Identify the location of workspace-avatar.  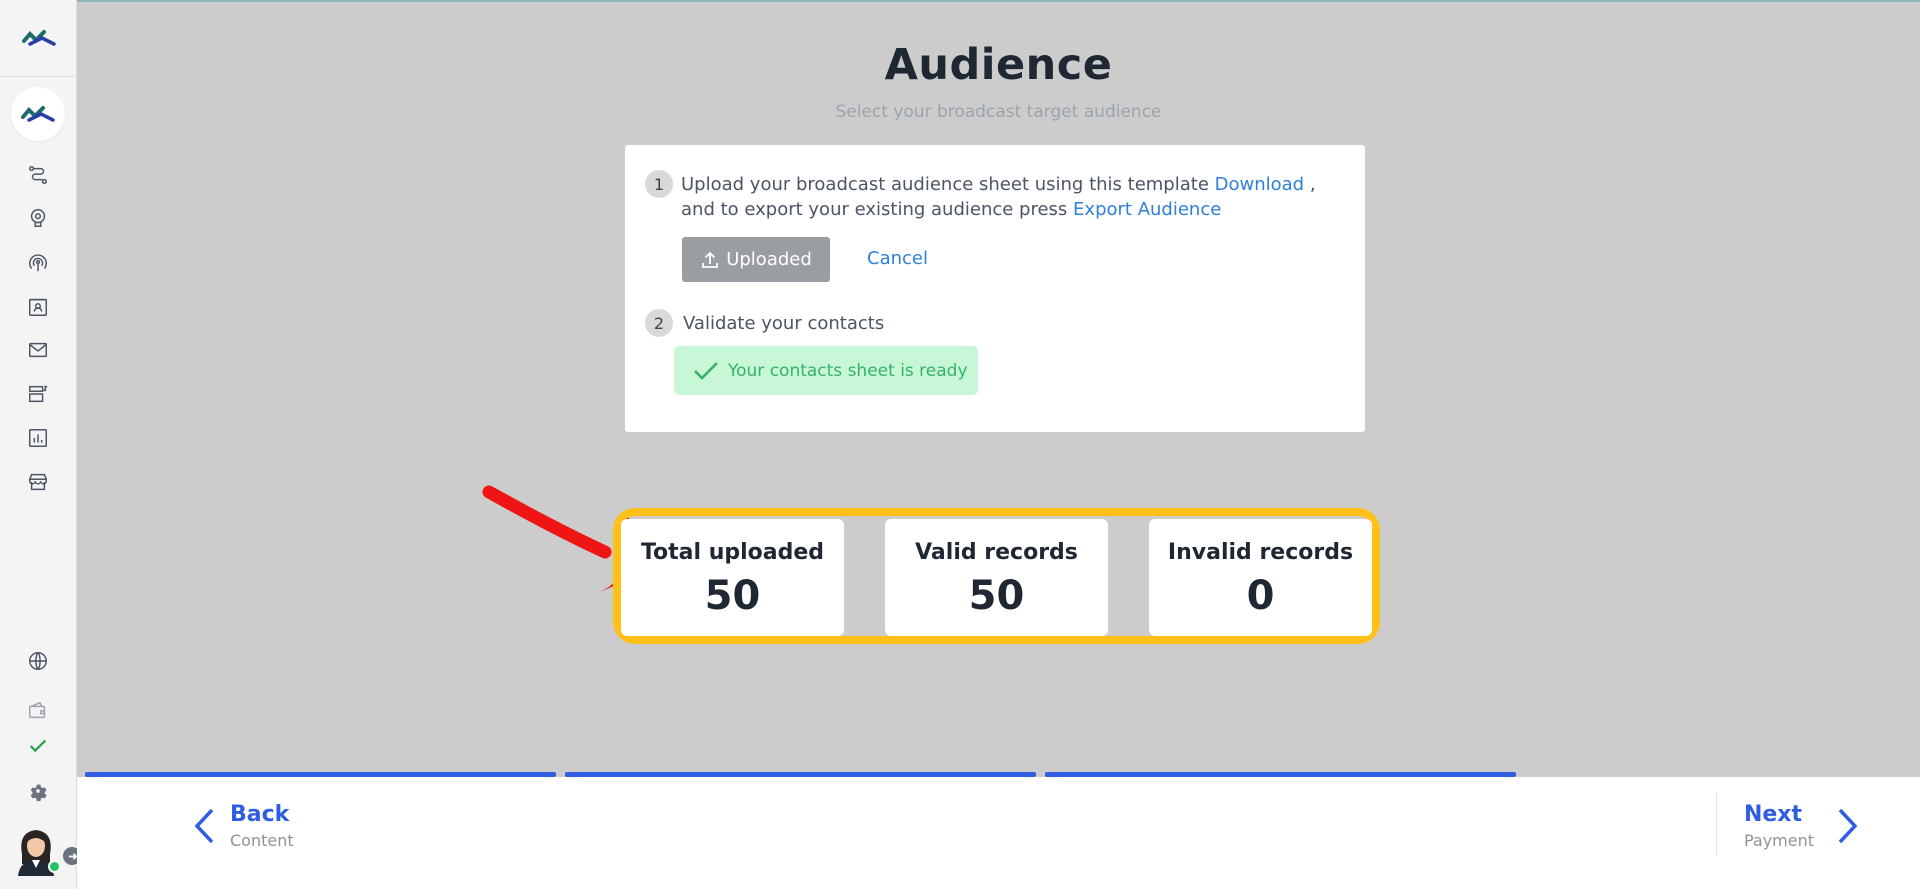
(38, 114).